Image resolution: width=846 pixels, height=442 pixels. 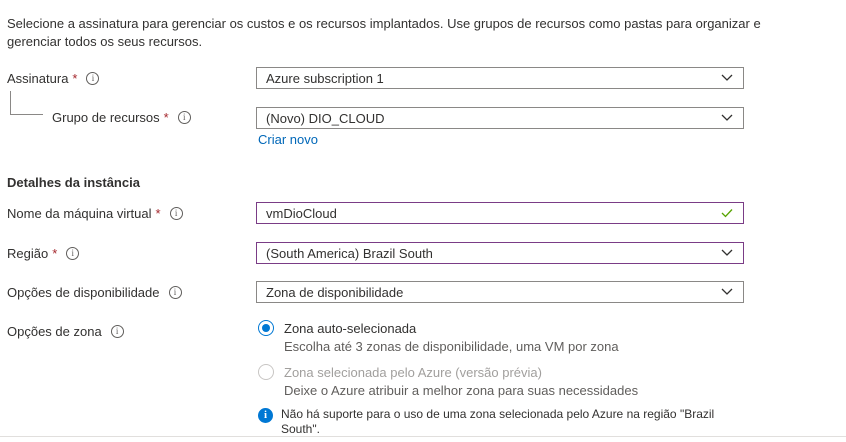 What do you see at coordinates (106, 117) in the screenshot?
I see `resource-group-label: Grupo de recursos` at bounding box center [106, 117].